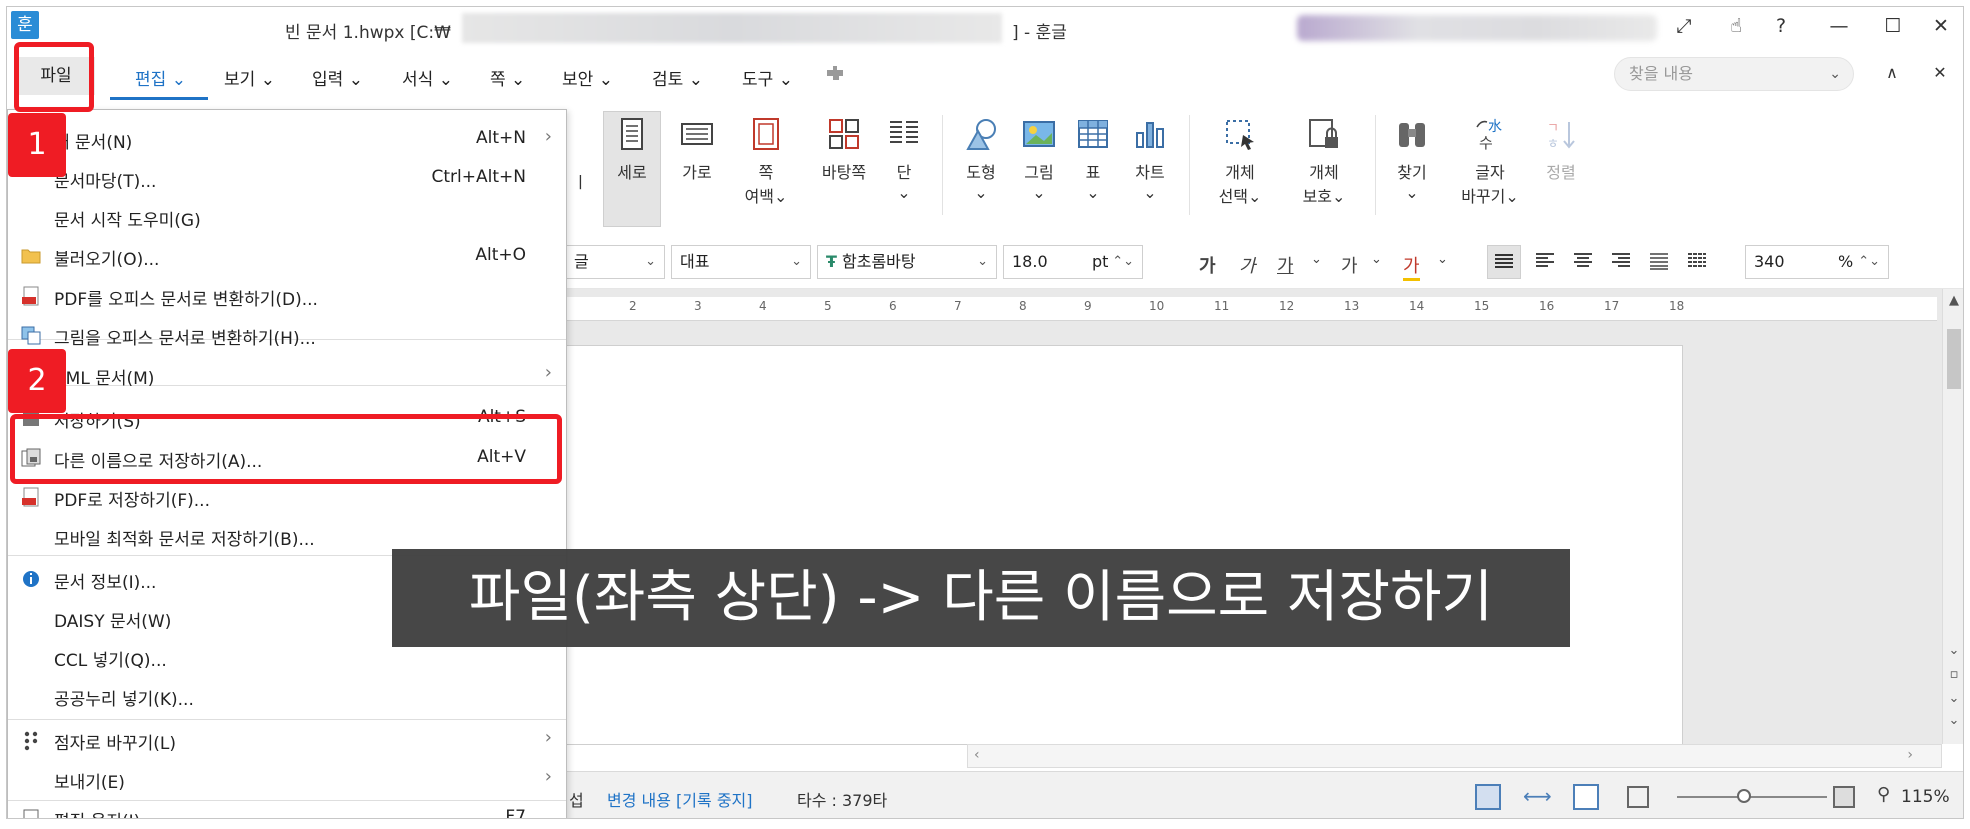  What do you see at coordinates (287, 138) in the screenshot?
I see `file-menu-item: 새 문서(N) Alt+N ›` at bounding box center [287, 138].